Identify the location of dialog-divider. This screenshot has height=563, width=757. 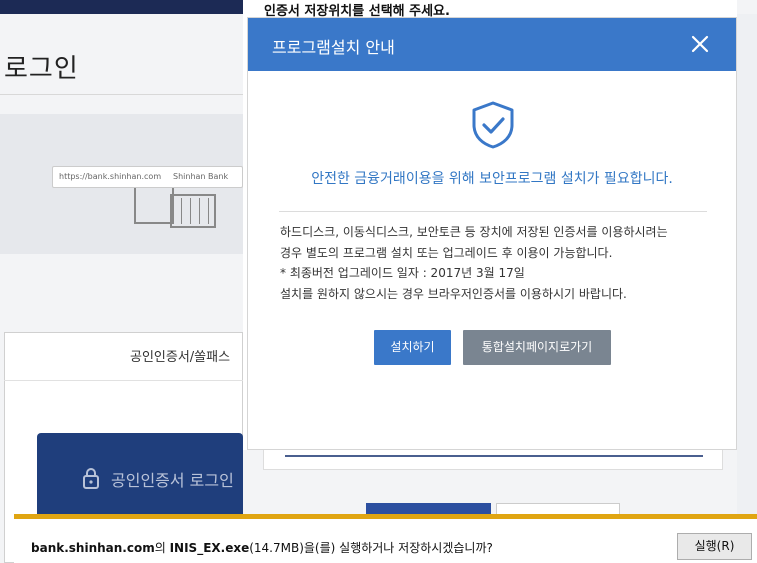
(493, 211).